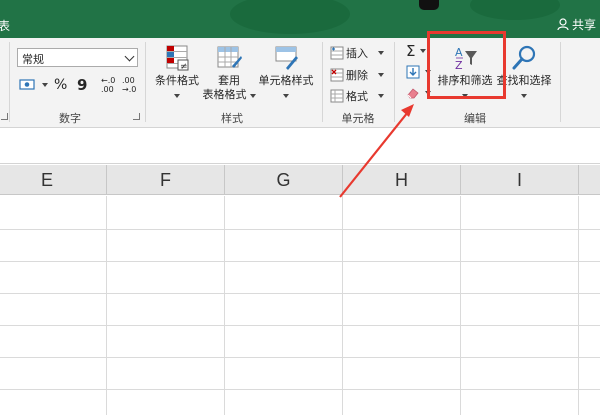 The width and height of the screenshot is (600, 415). Describe the element at coordinates (27, 84) in the screenshot. I see `accounting-icon` at that location.